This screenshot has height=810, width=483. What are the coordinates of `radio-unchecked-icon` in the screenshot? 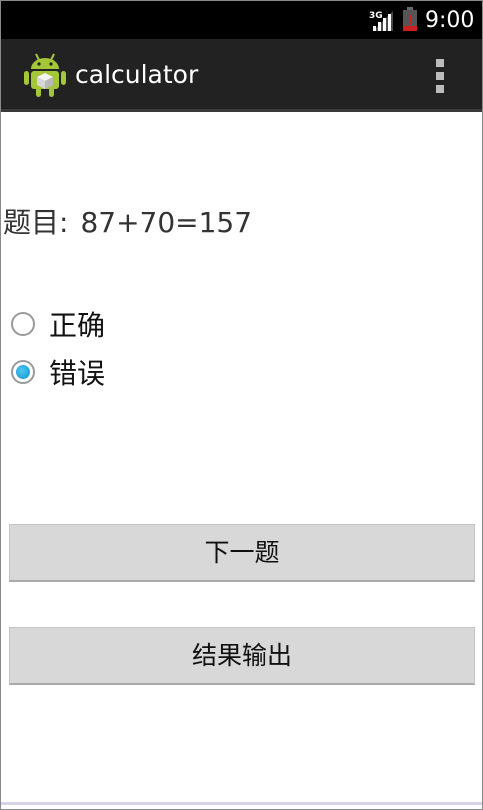 It's located at (23, 324).